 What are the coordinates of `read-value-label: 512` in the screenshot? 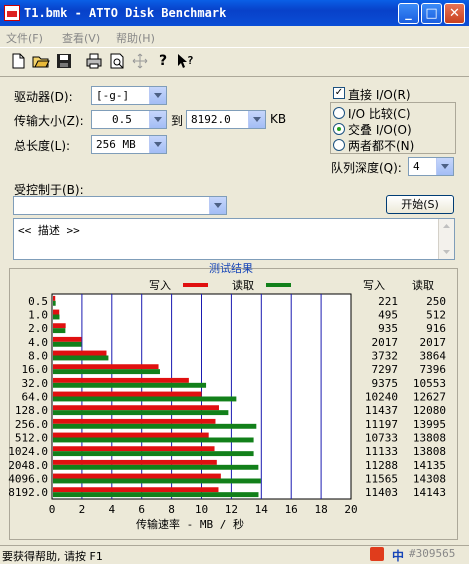 It's located at (436, 315).